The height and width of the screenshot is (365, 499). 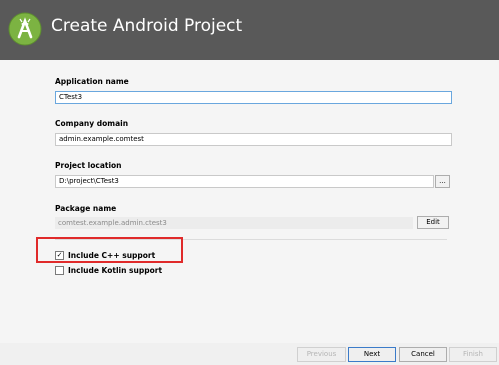 I want to click on include-kotlin-support-checkbox: Include Kotlin support, so click(x=108, y=270).